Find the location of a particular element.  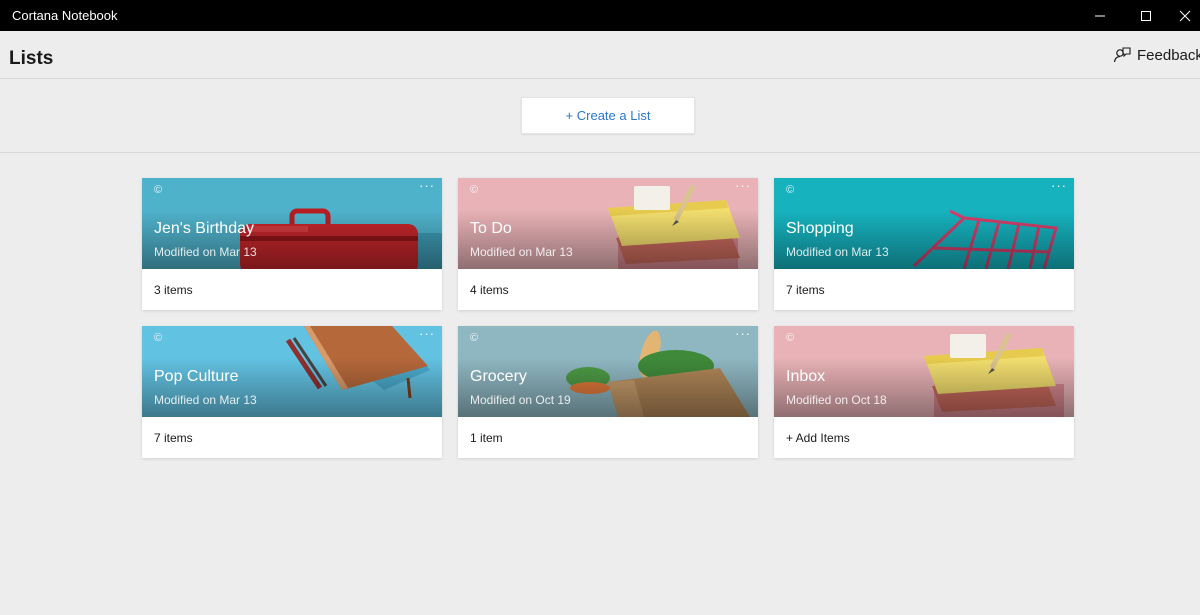

page-header: Lists Feedback is located at coordinates (600, 55).